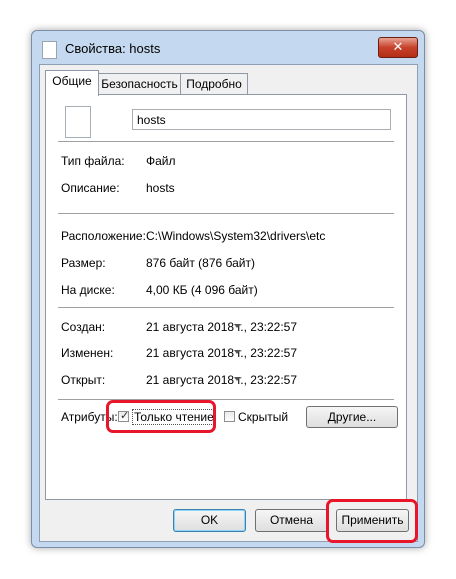 The height and width of the screenshot is (579, 456). What do you see at coordinates (103, 236) in the screenshot?
I see `location-label: Расположение:` at bounding box center [103, 236].